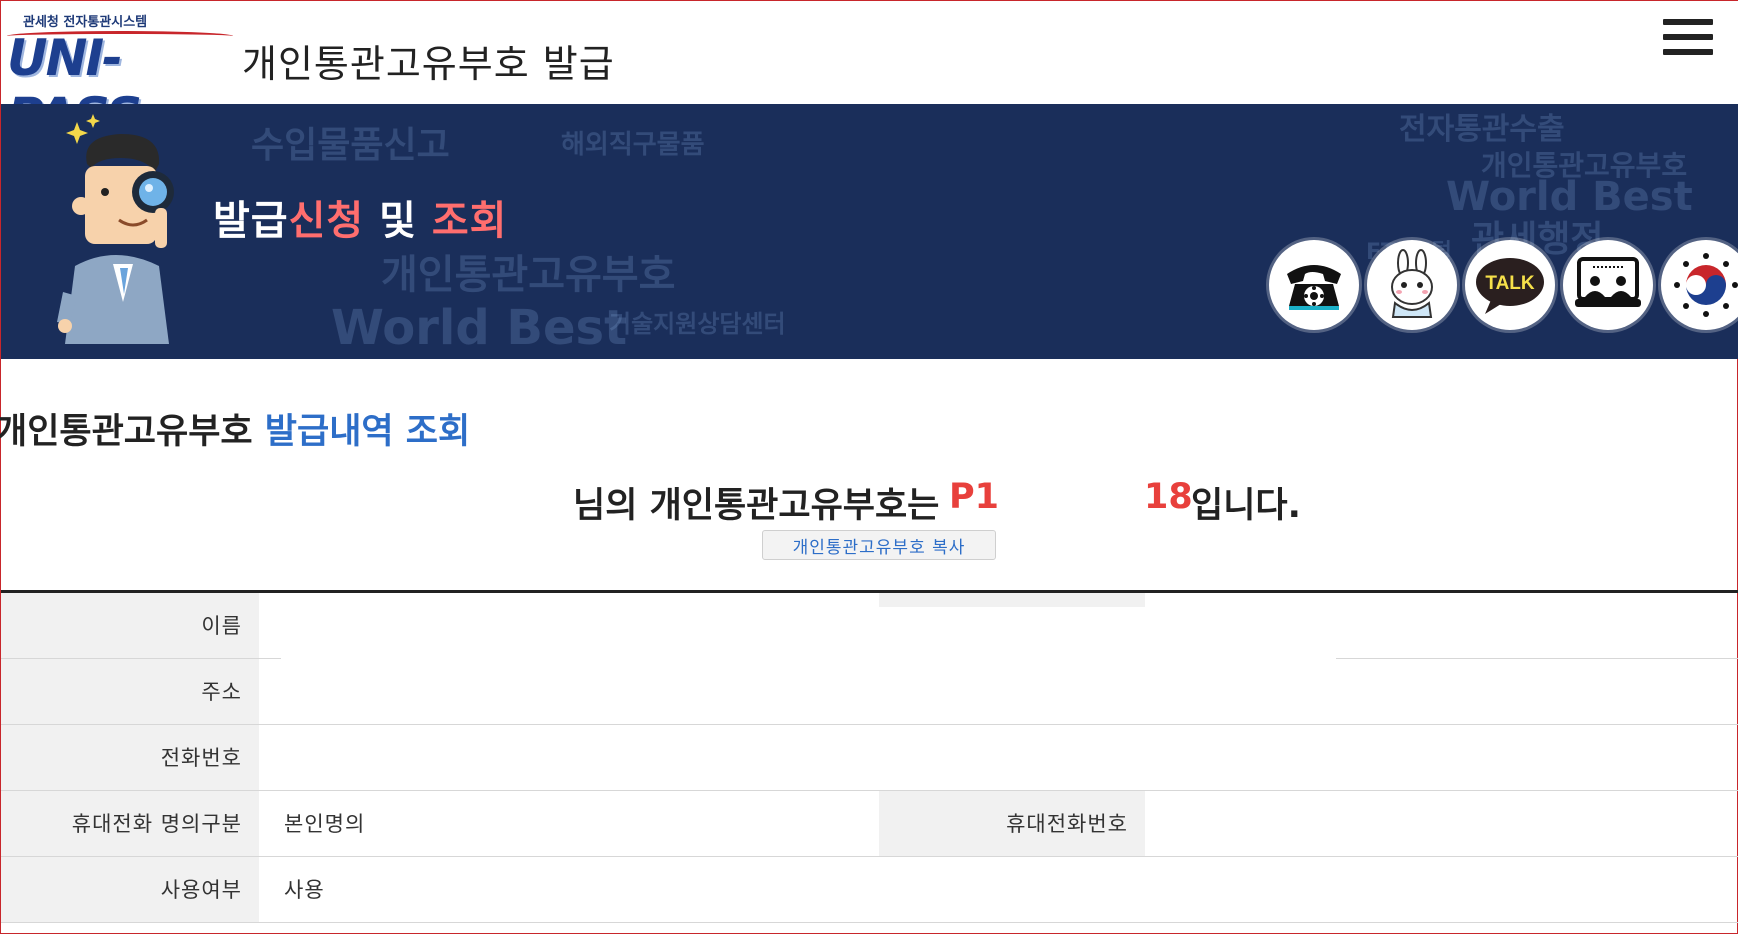 This screenshot has width=1738, height=934. What do you see at coordinates (350, 145) in the screenshot?
I see `bg-word: 수입물품신고` at bounding box center [350, 145].